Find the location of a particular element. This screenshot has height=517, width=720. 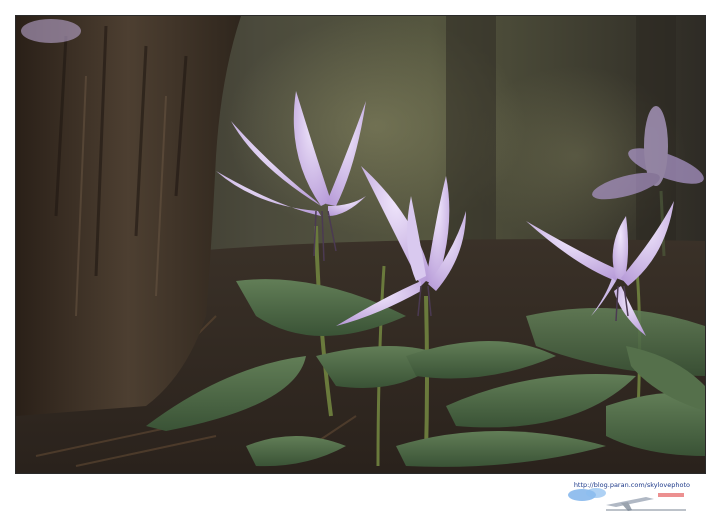

background-flower-left is located at coordinates (51, 31).